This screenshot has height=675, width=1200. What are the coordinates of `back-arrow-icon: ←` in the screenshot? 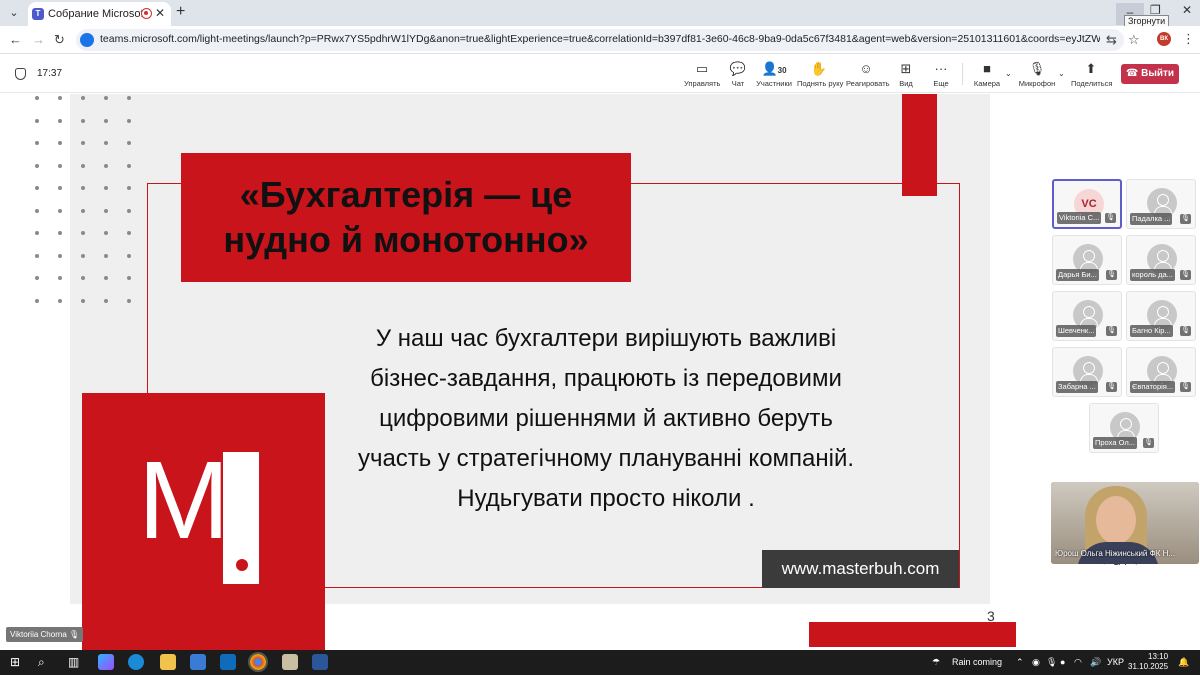 It's located at (15, 39).